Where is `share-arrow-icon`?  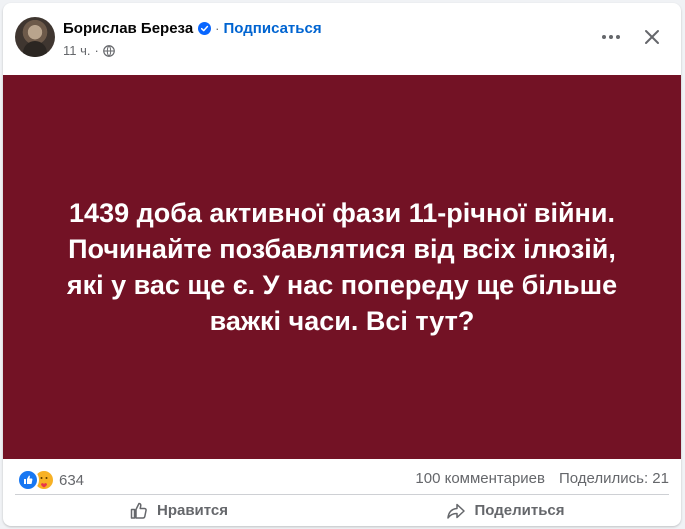 share-arrow-icon is located at coordinates (456, 511).